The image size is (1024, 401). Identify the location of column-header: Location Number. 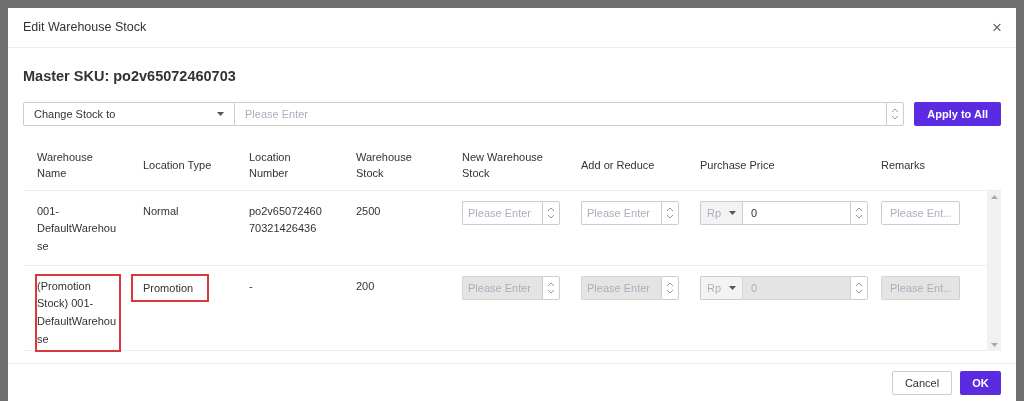
(270, 165).